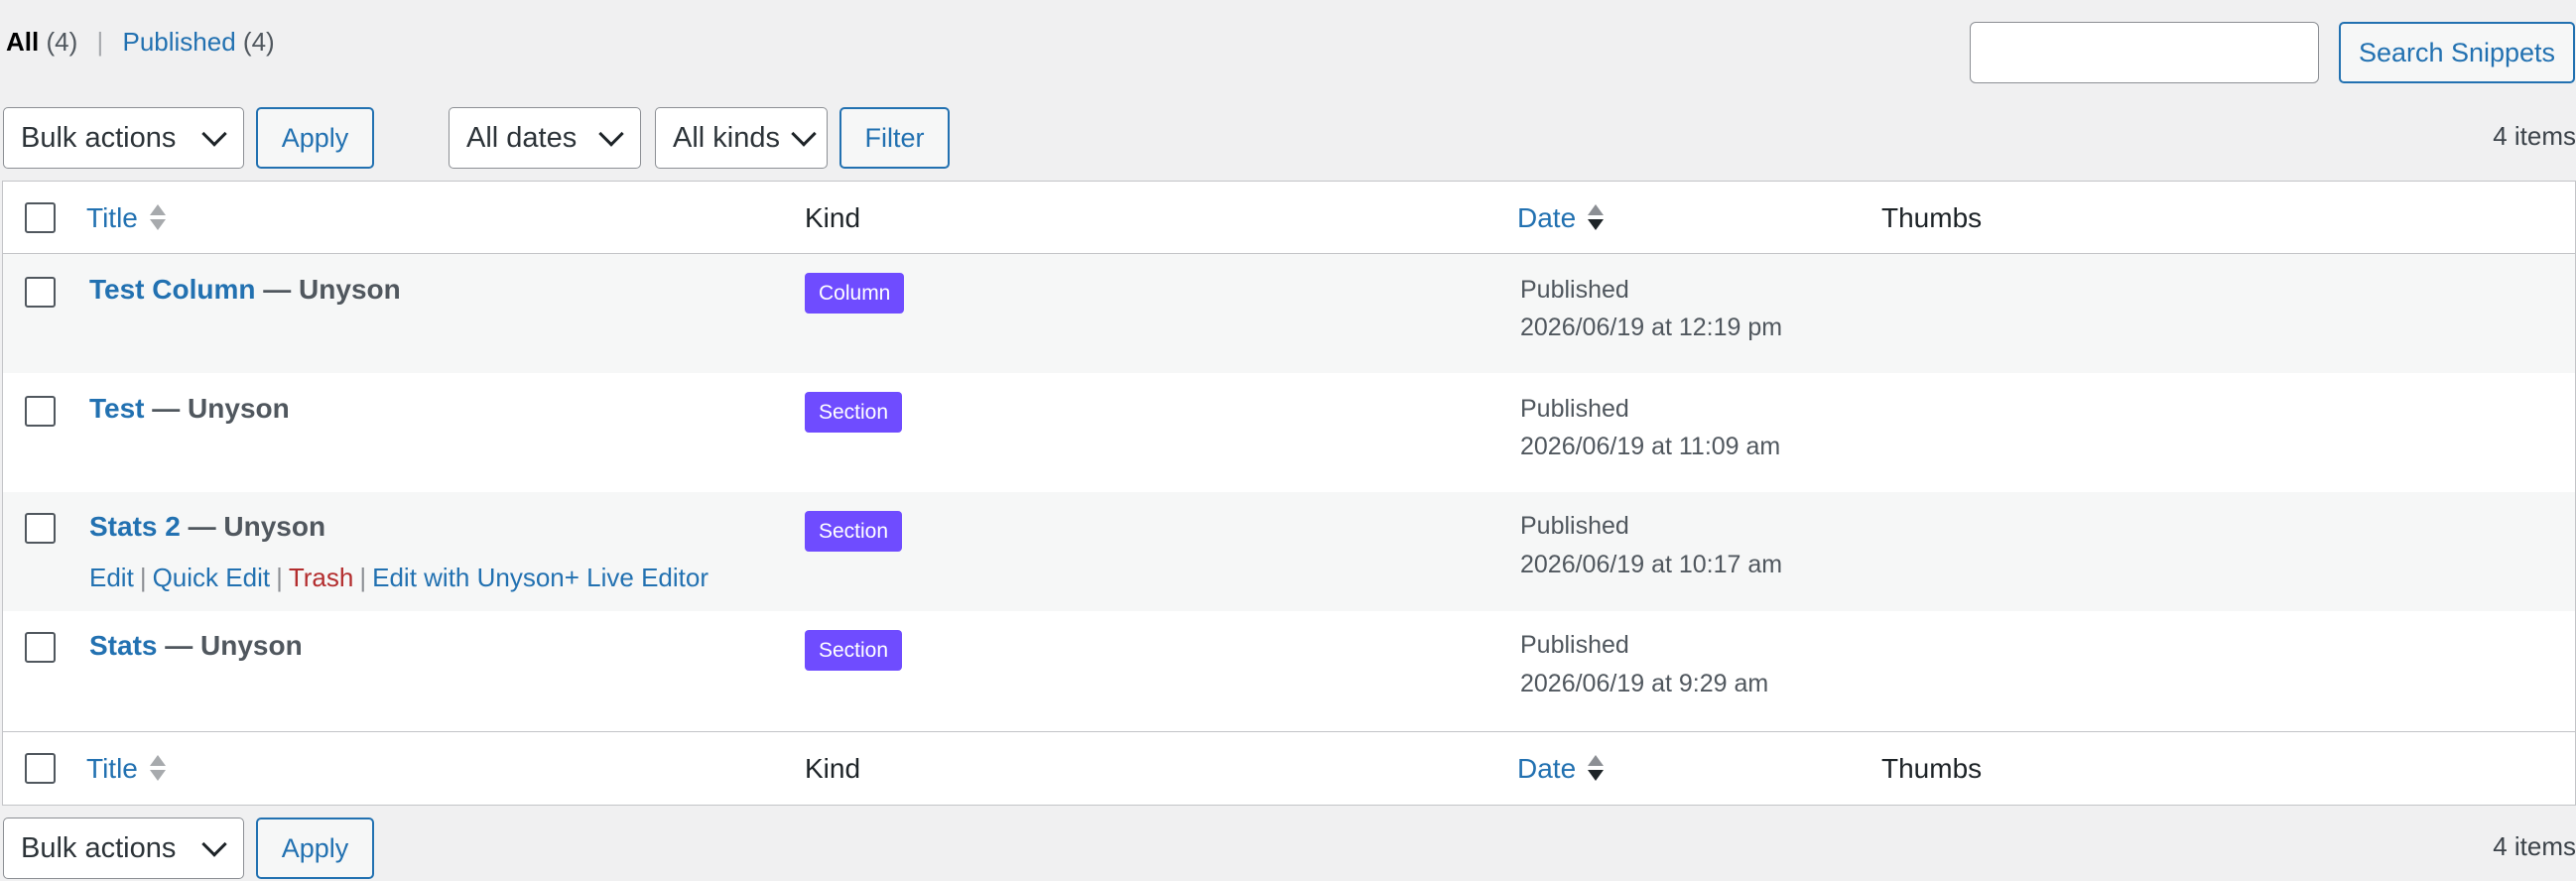  I want to click on column-title-sort: Title, so click(127, 218).